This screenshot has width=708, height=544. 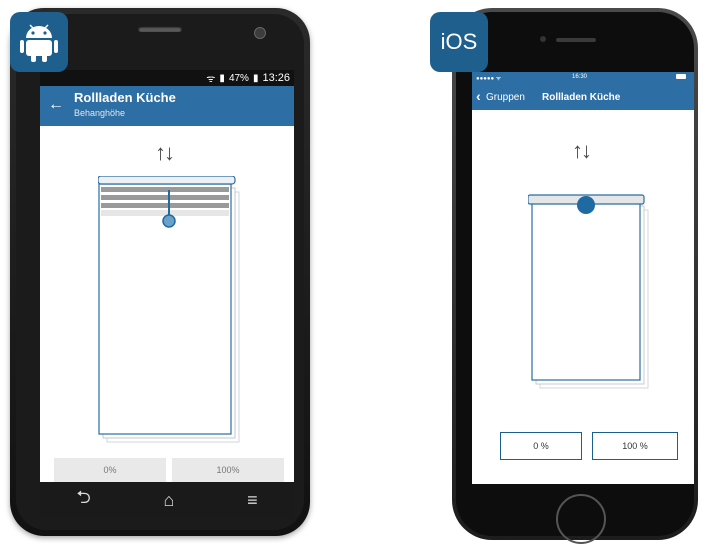 I want to click on back-button-gruppen: Gruppen, so click(x=505, y=97).